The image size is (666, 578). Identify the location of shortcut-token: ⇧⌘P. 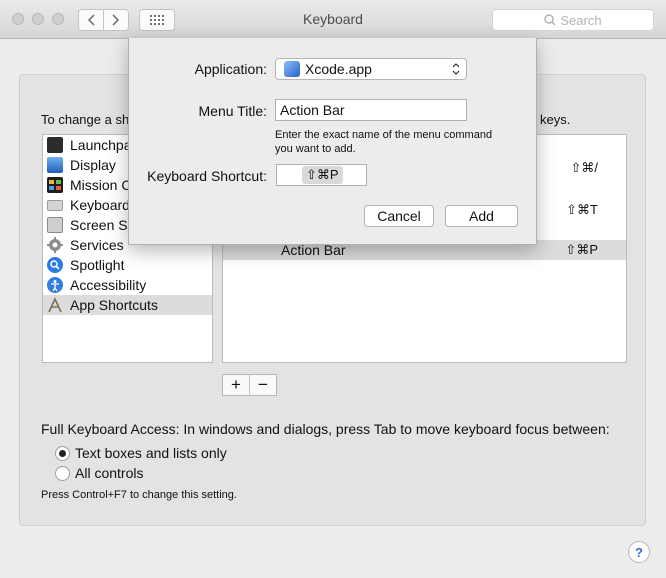
(322, 175).